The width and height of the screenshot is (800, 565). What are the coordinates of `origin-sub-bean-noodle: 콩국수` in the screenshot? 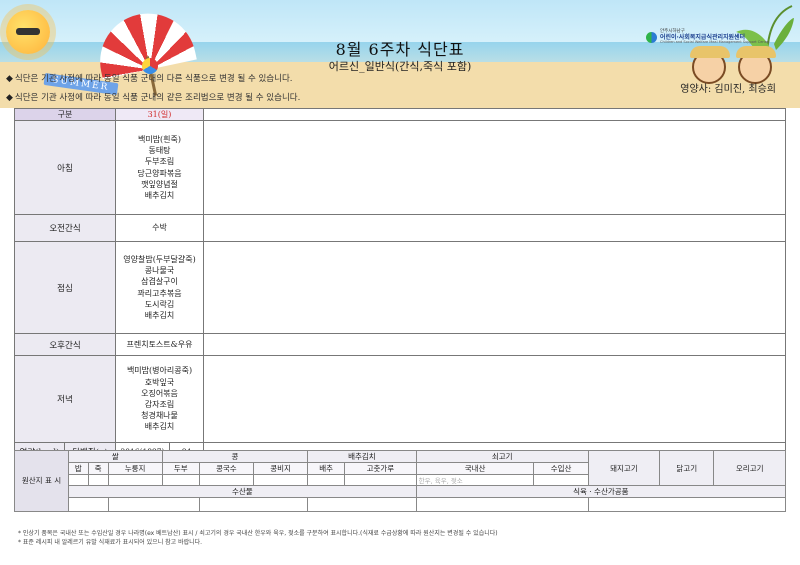 It's located at (226, 468).